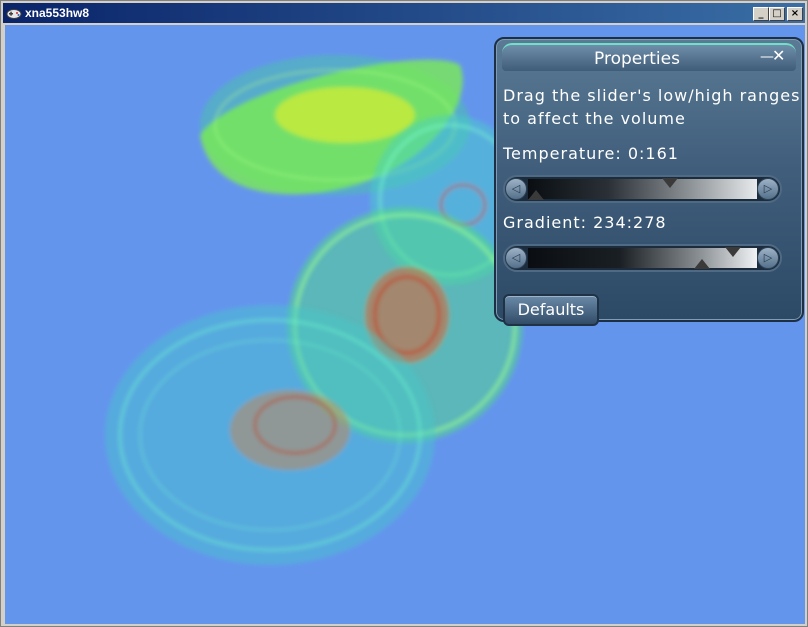  Describe the element at coordinates (768, 258) in the screenshot. I see `gradient-right-arrow-button: ▷` at that location.